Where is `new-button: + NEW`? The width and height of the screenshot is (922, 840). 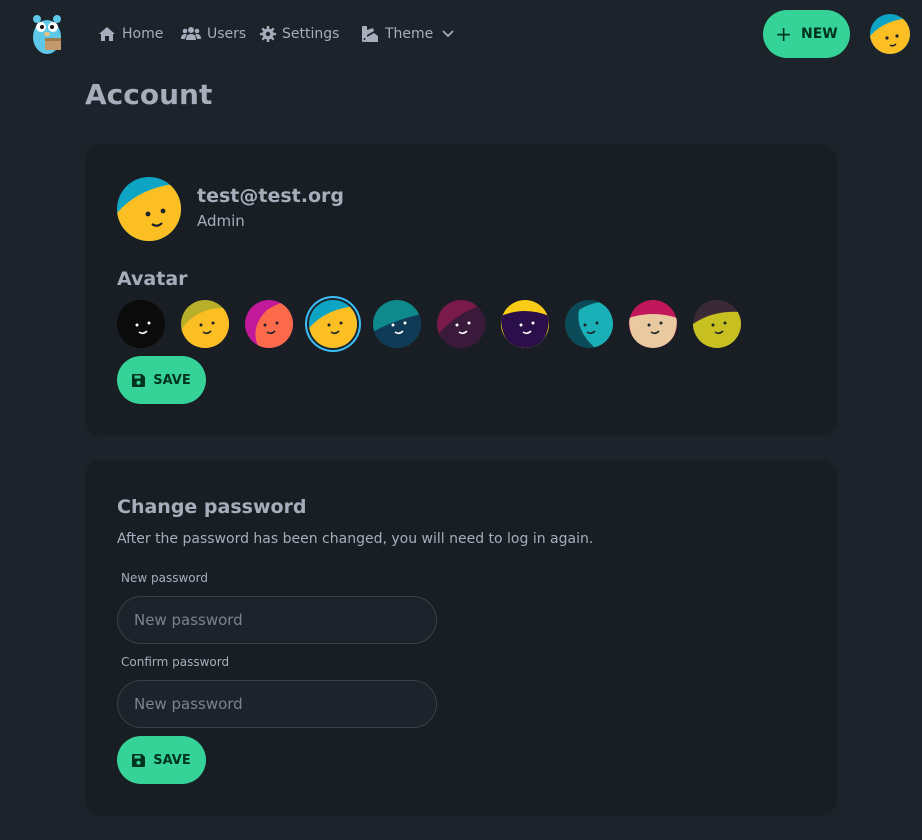
new-button: + NEW is located at coordinates (806, 34).